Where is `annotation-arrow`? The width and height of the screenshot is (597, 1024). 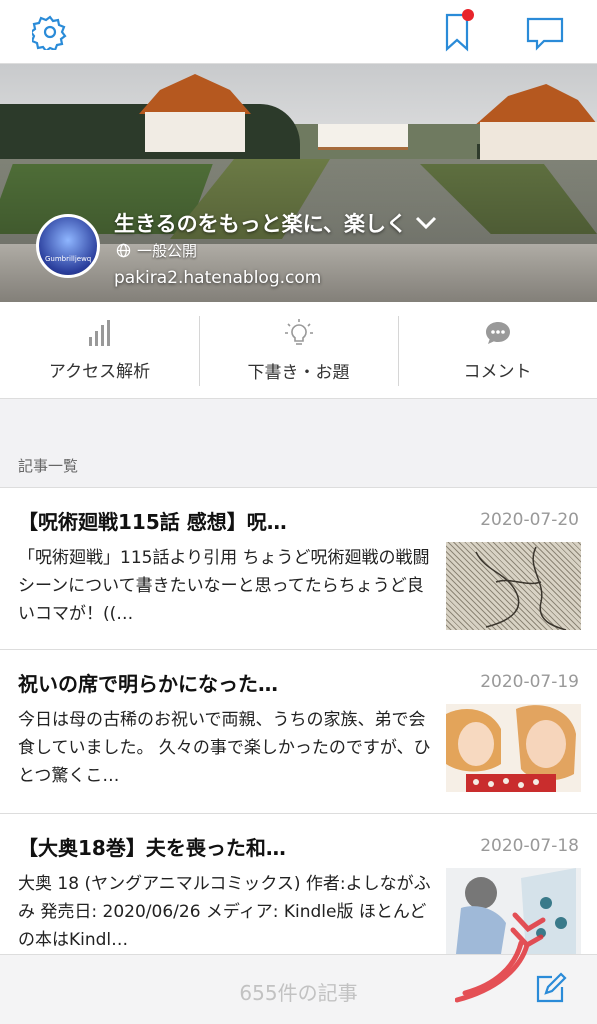 annotation-arrow is located at coordinates (500, 957).